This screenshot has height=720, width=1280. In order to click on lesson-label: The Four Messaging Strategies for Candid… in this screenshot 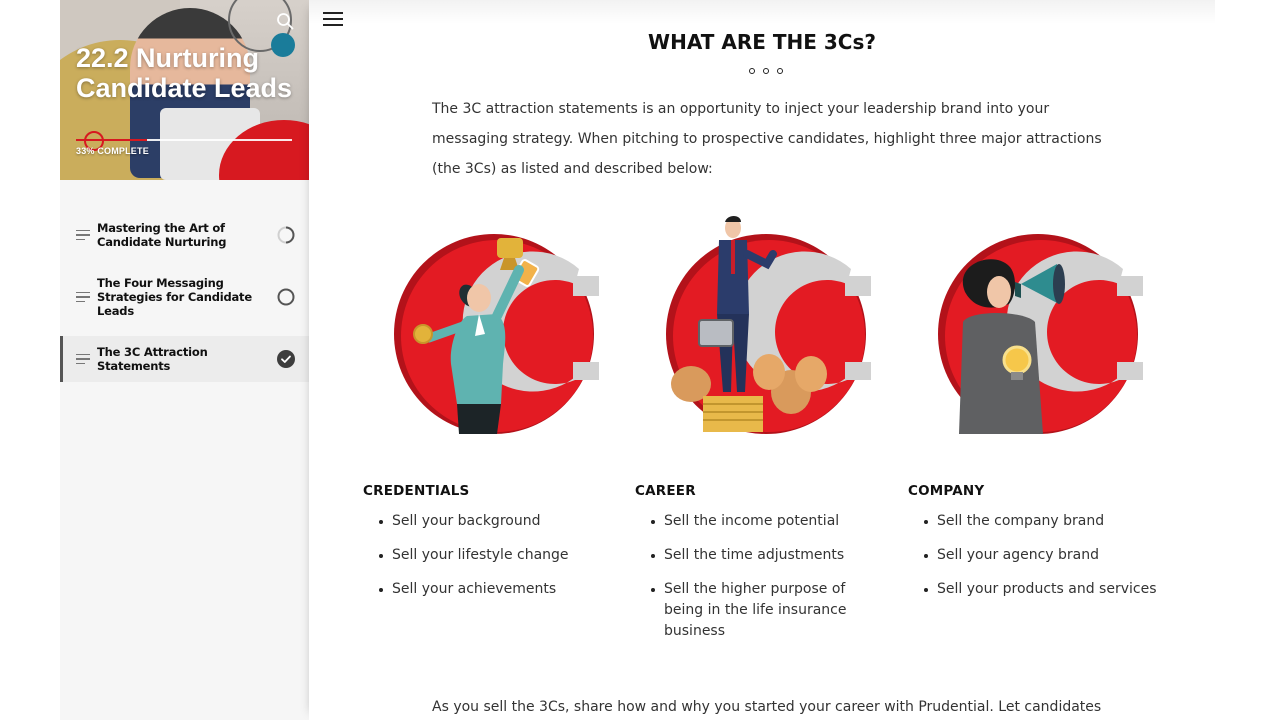, I will do `click(174, 297)`.